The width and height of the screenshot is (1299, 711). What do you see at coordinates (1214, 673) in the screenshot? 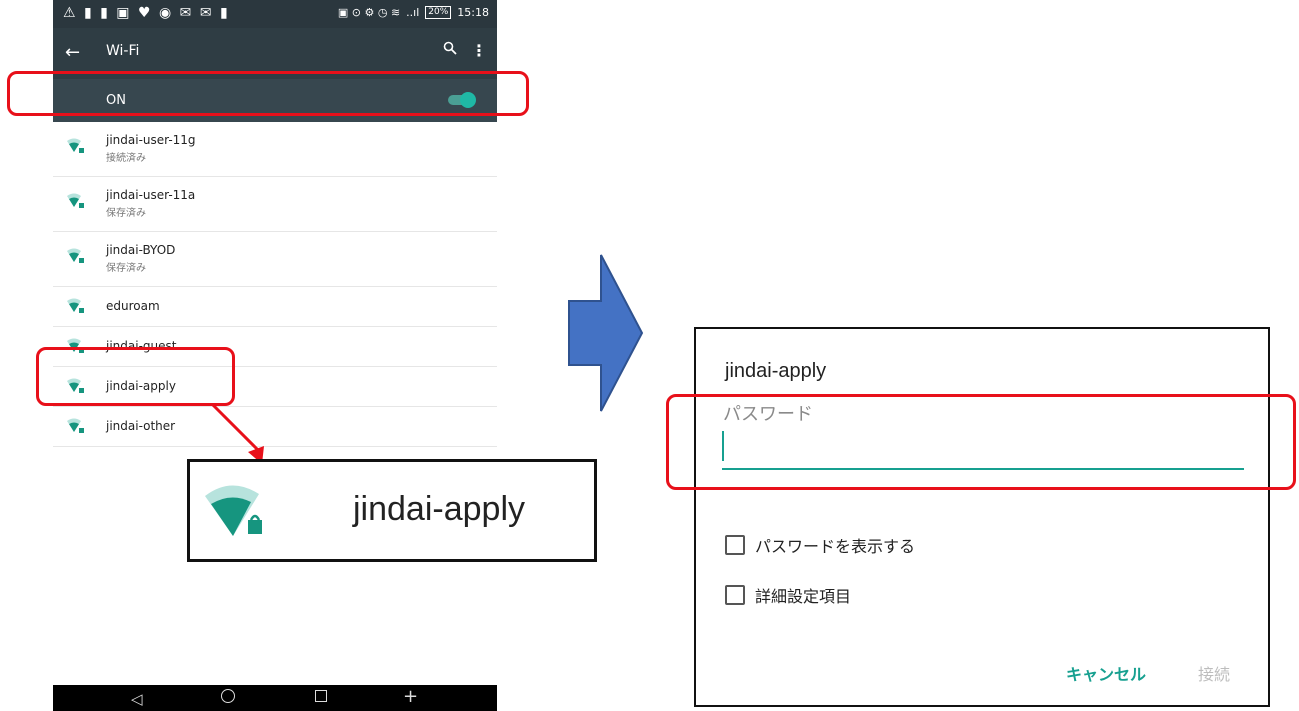
I see `connect-button: 接続` at bounding box center [1214, 673].